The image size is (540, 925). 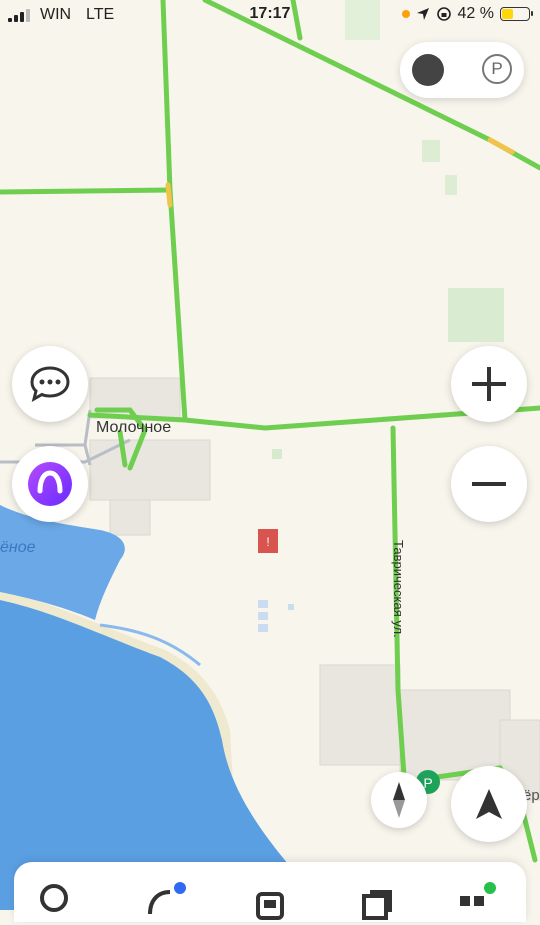 I want to click on orientation-lock-icon, so click(x=443, y=14).